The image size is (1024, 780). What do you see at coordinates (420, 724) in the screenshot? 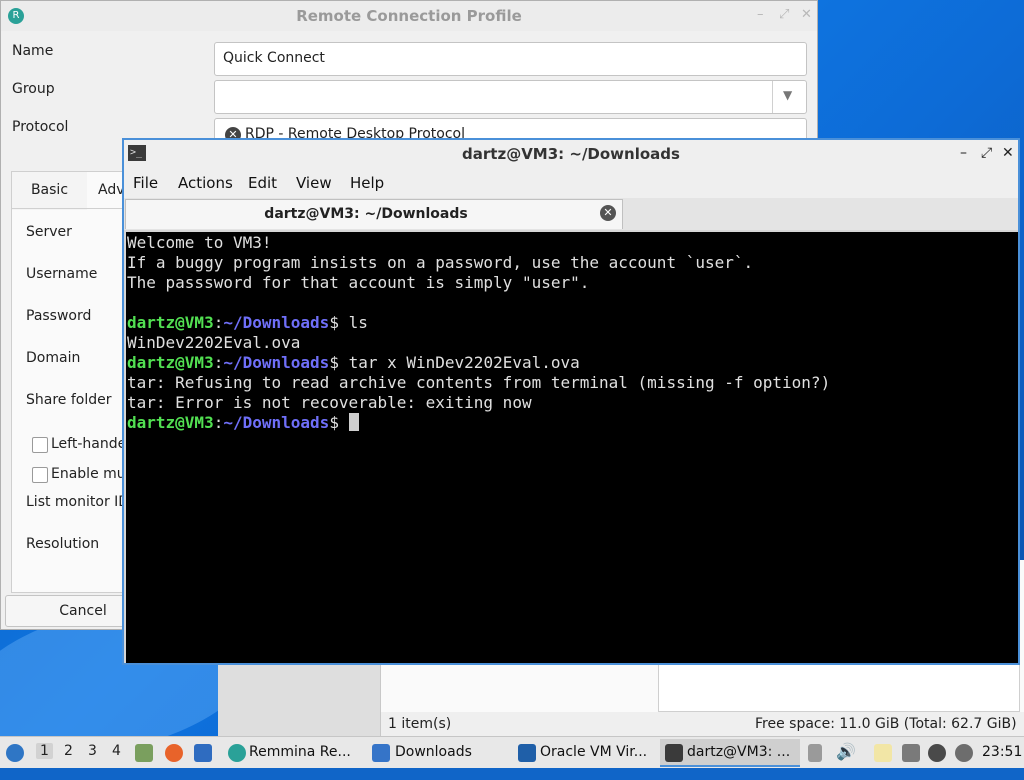
I see `item-count: 1 item(s)` at bounding box center [420, 724].